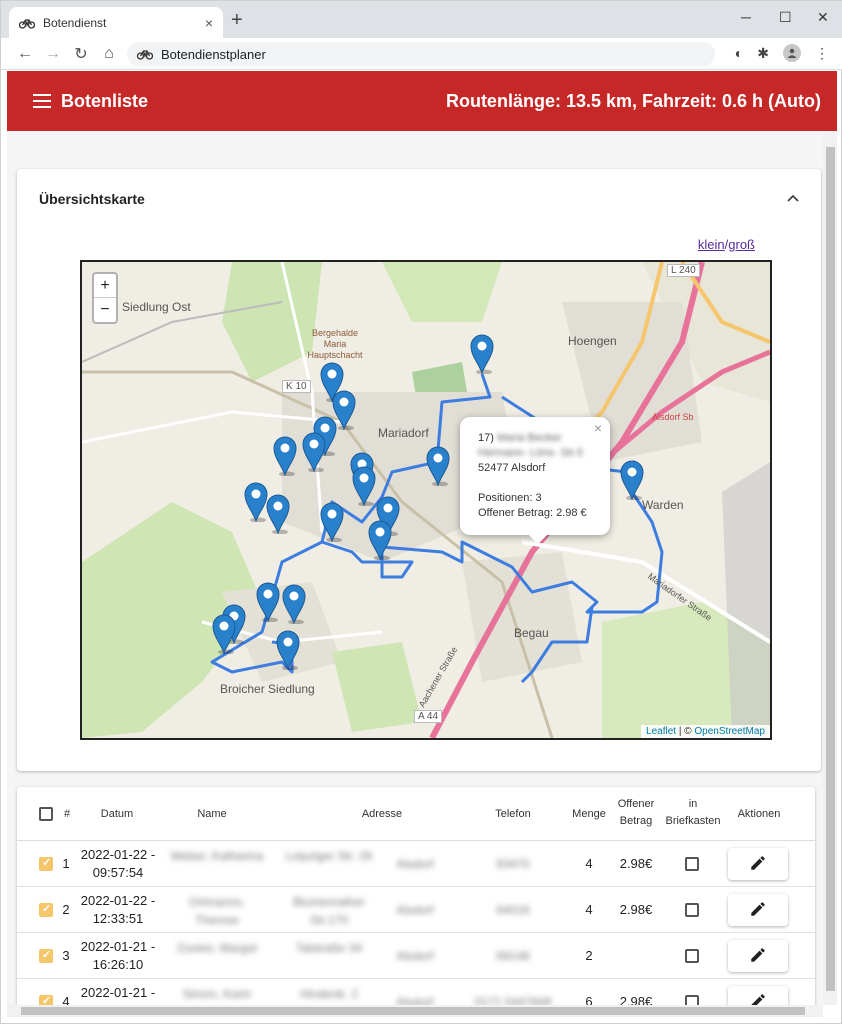 The image size is (842, 1024). What do you see at coordinates (793, 197) in the screenshot?
I see `chevron-up-icon` at bounding box center [793, 197].